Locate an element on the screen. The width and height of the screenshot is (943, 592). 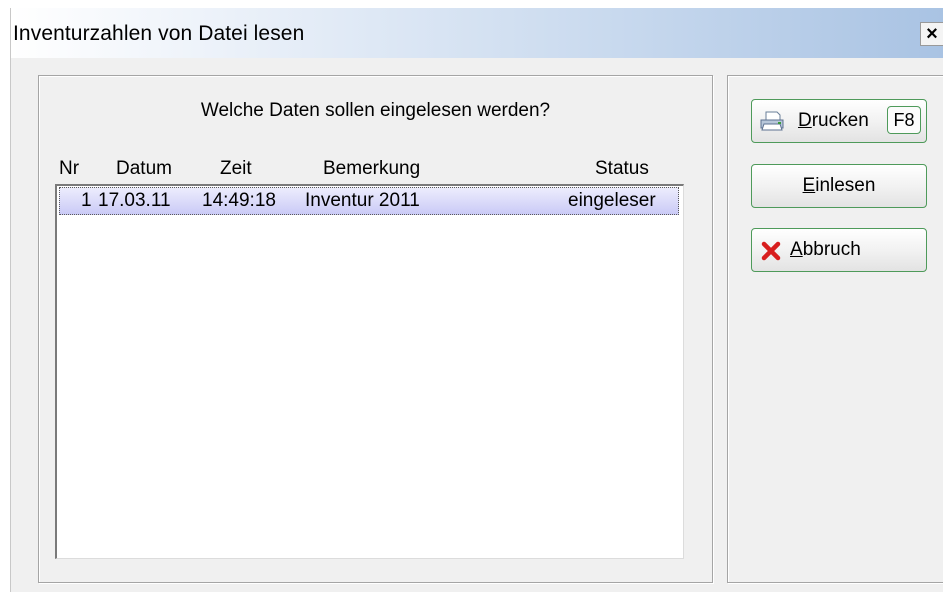
close-button: × is located at coordinates (931, 34).